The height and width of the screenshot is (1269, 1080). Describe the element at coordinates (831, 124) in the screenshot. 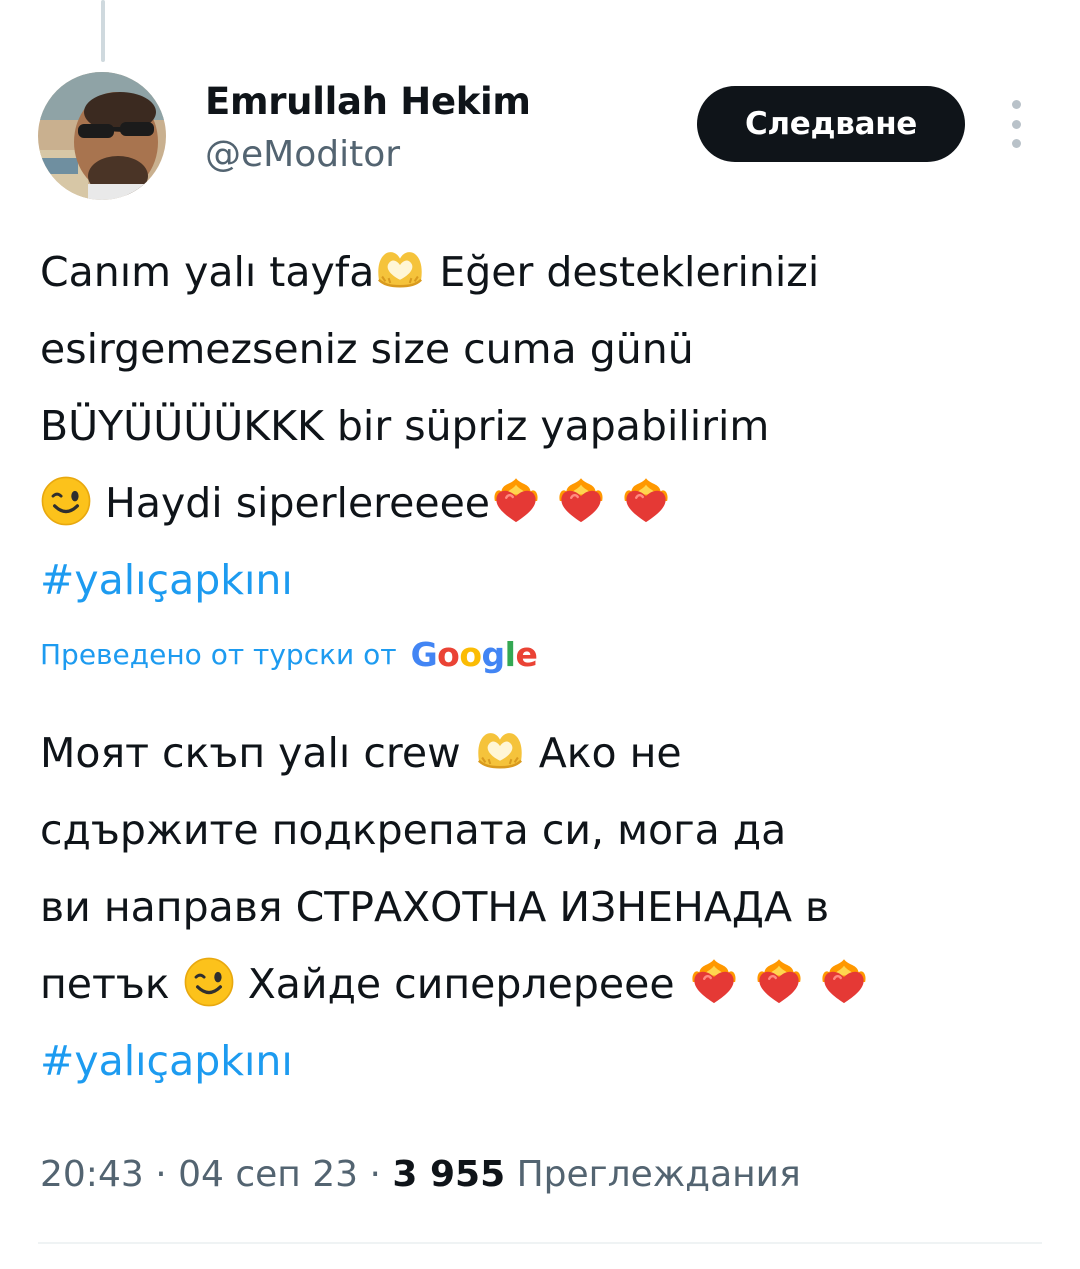

I see `follow-button: Следване` at that location.